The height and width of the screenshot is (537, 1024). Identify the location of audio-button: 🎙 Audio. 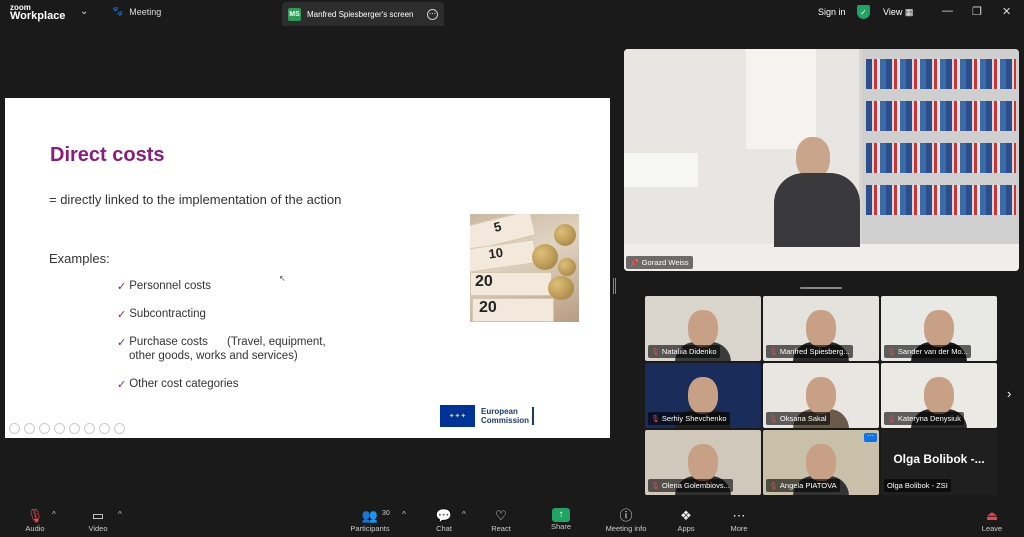
(35, 520).